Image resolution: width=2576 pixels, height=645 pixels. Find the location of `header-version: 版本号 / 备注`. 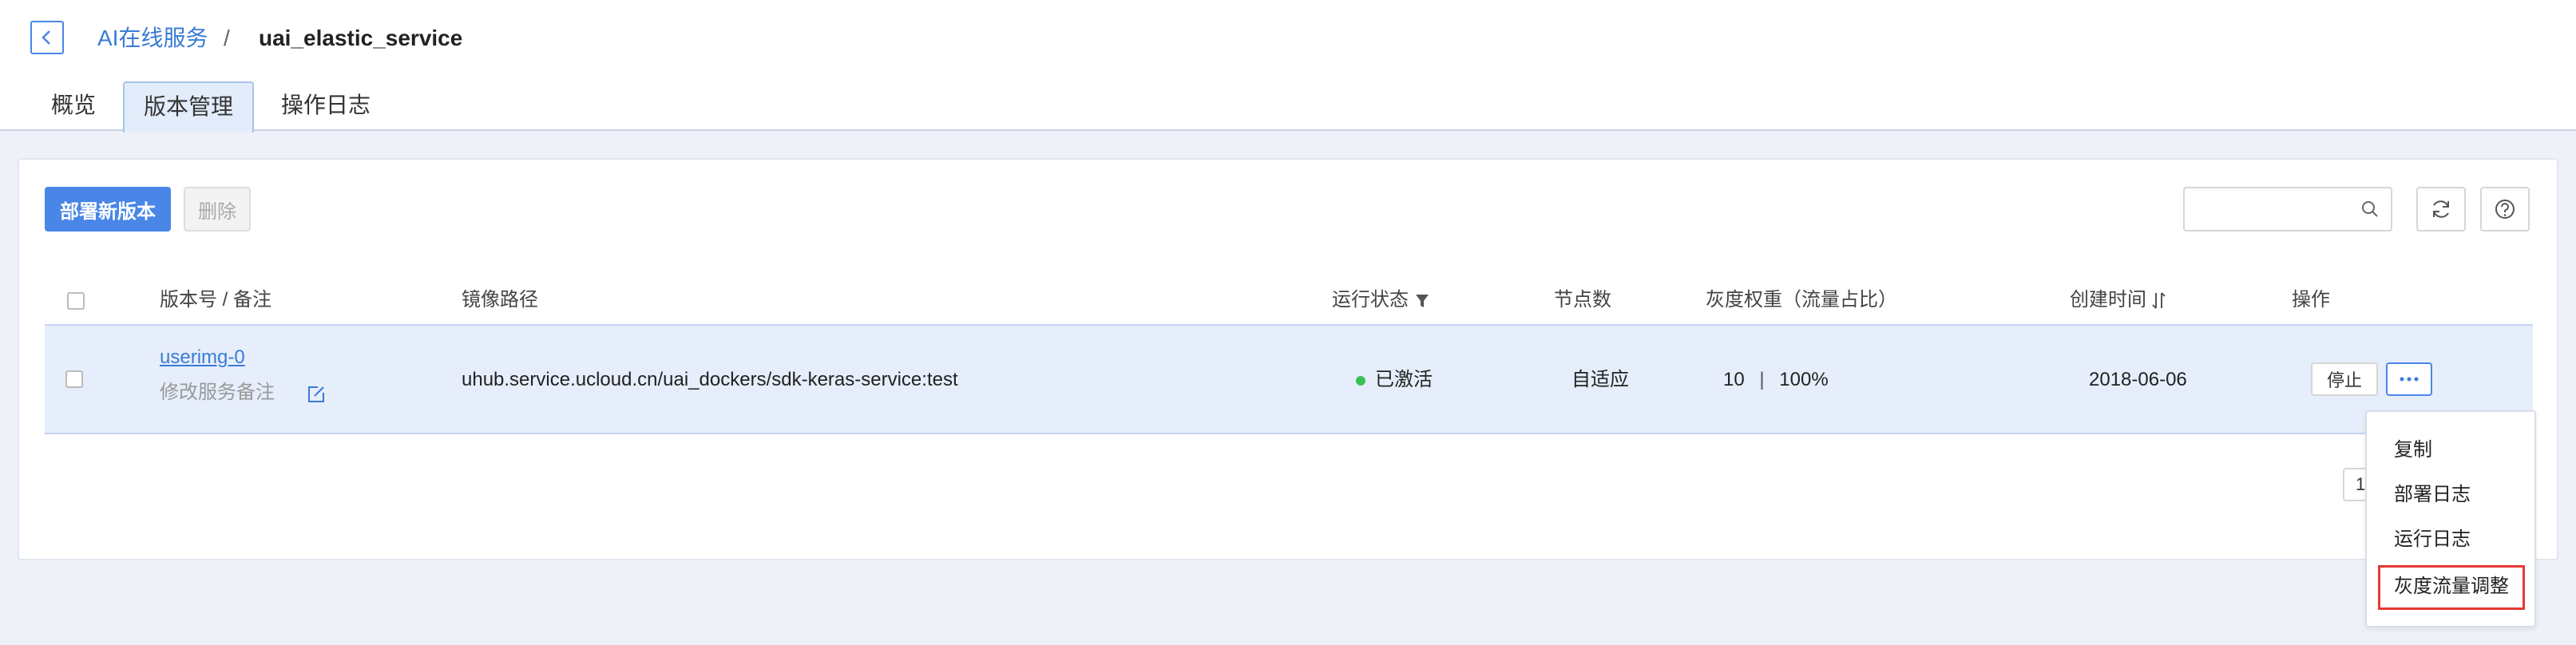

header-version: 版本号 / 备注 is located at coordinates (216, 300).